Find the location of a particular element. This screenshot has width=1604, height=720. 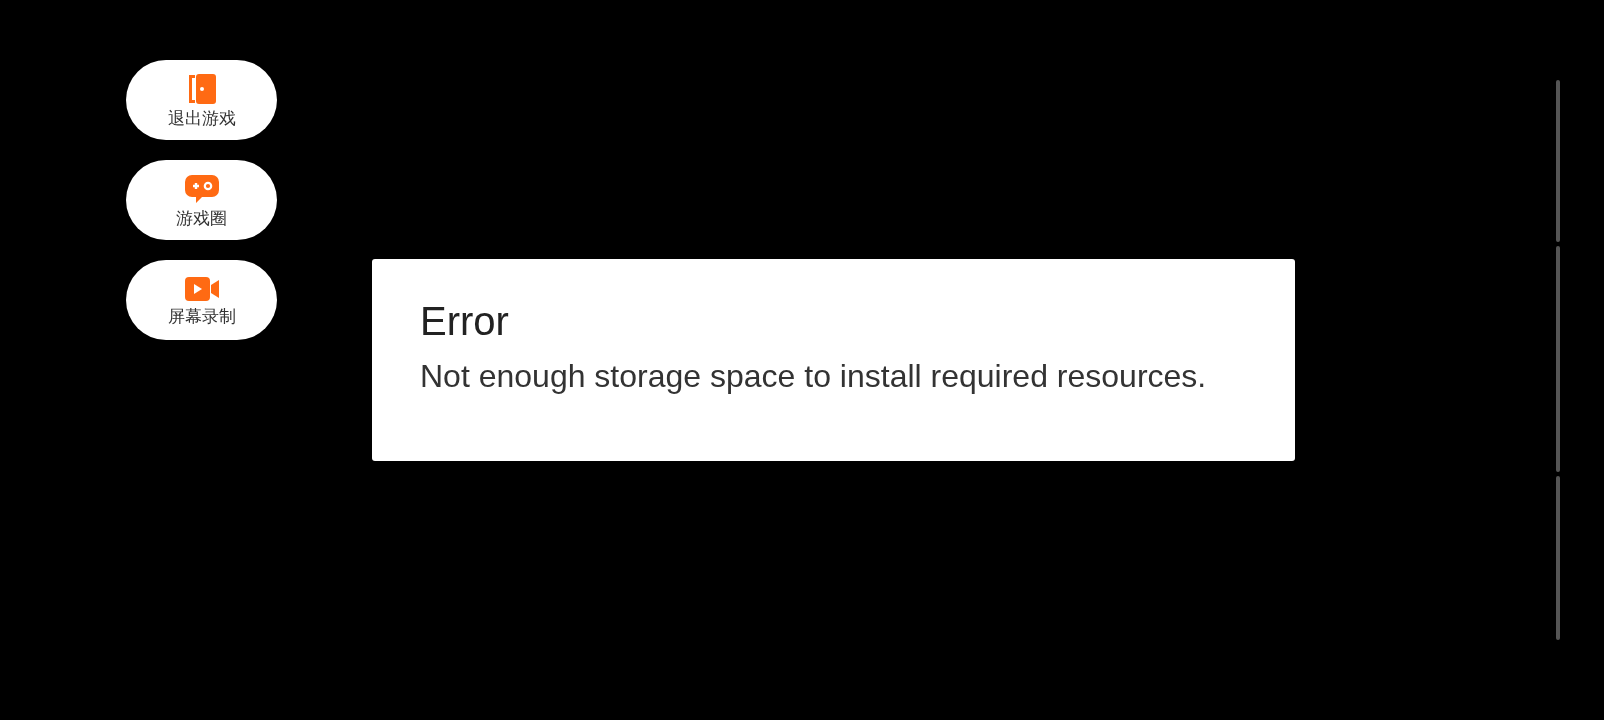

menu-button: 退出游戏 is located at coordinates (201, 100).